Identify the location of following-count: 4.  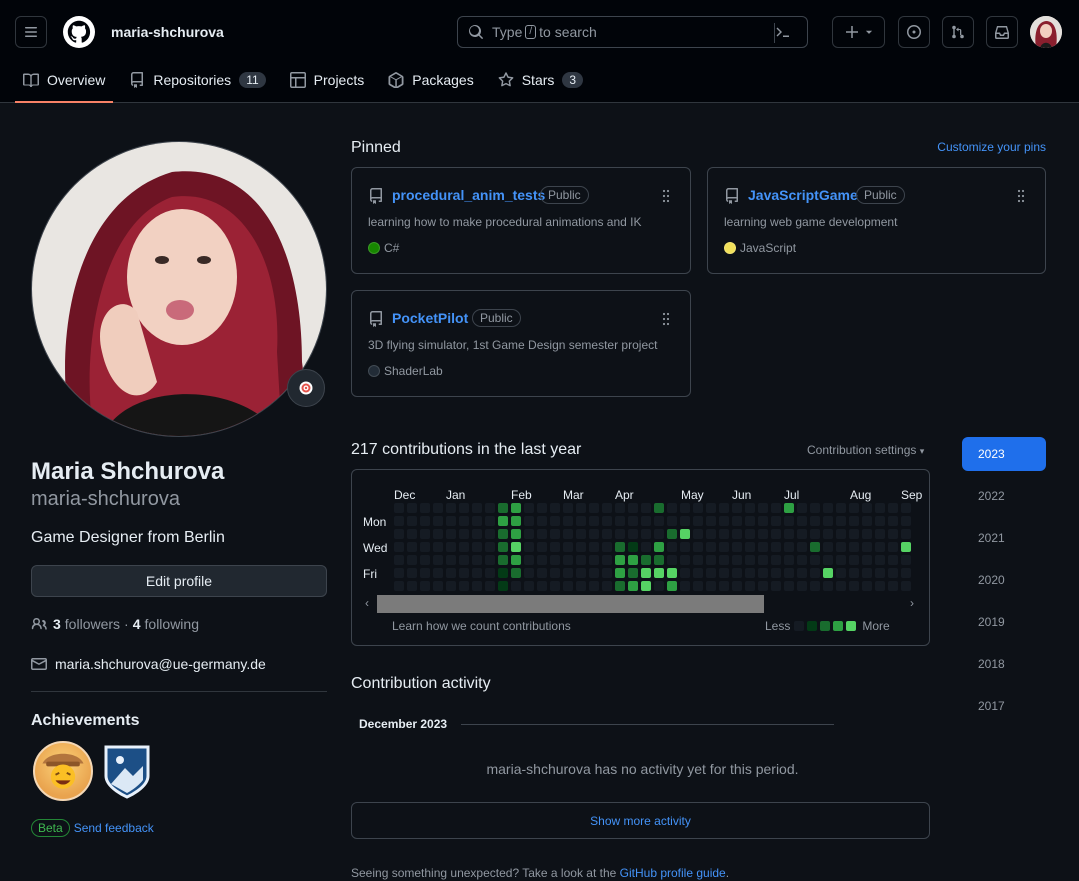
(137, 624).